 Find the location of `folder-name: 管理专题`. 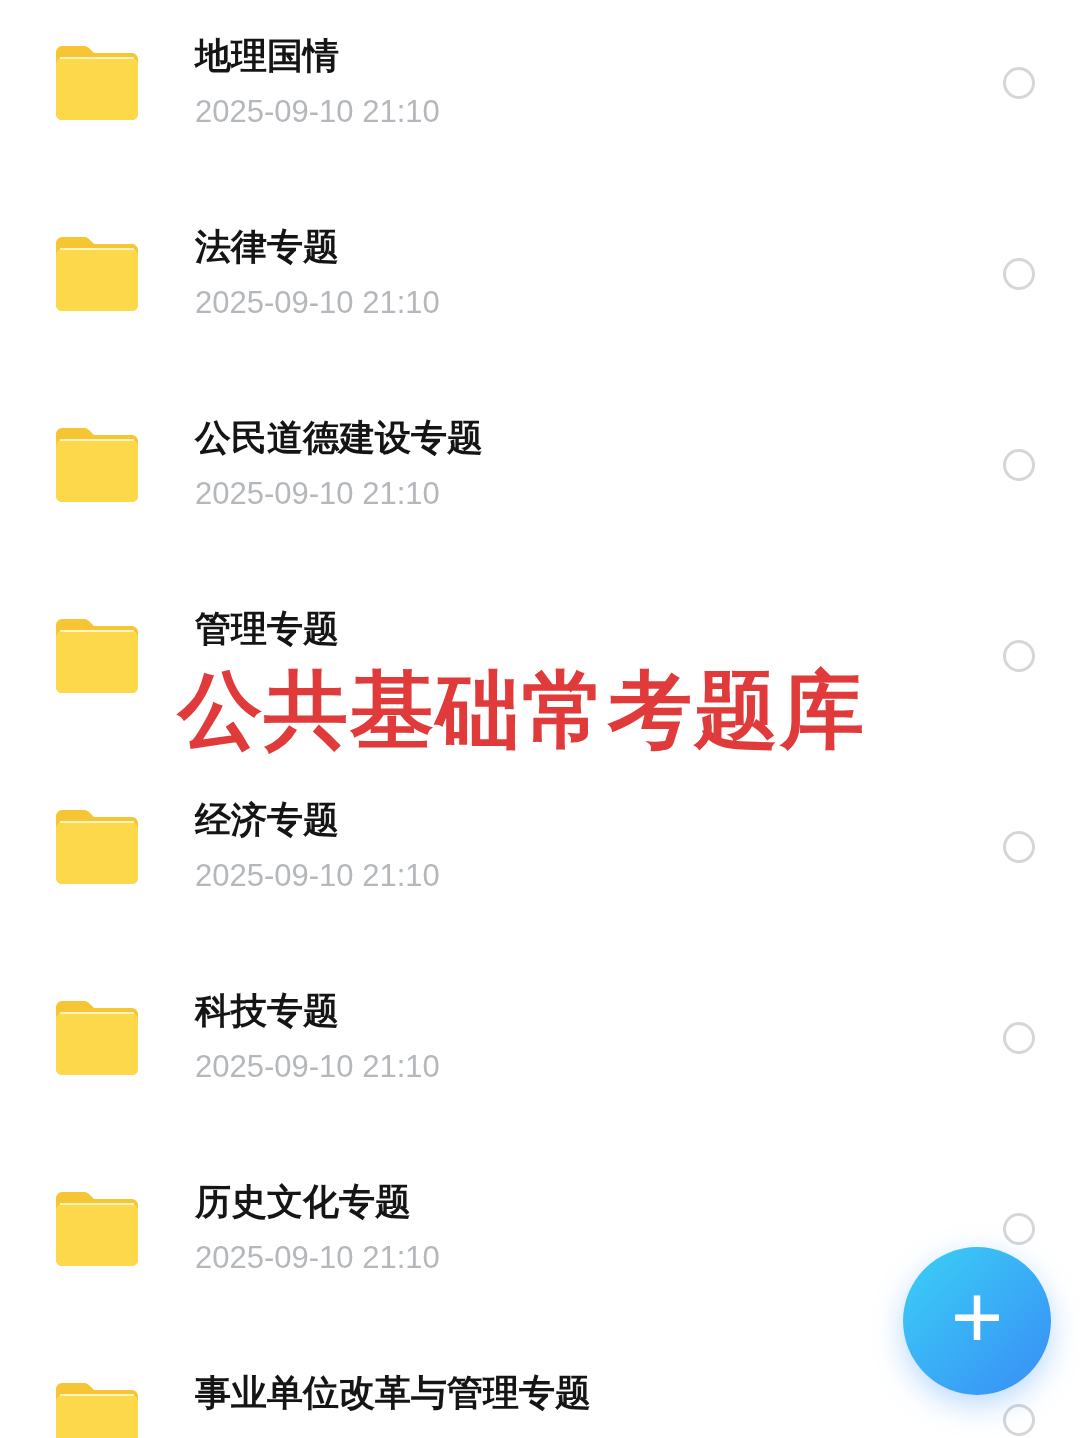

folder-name: 管理专题 is located at coordinates (267, 628).